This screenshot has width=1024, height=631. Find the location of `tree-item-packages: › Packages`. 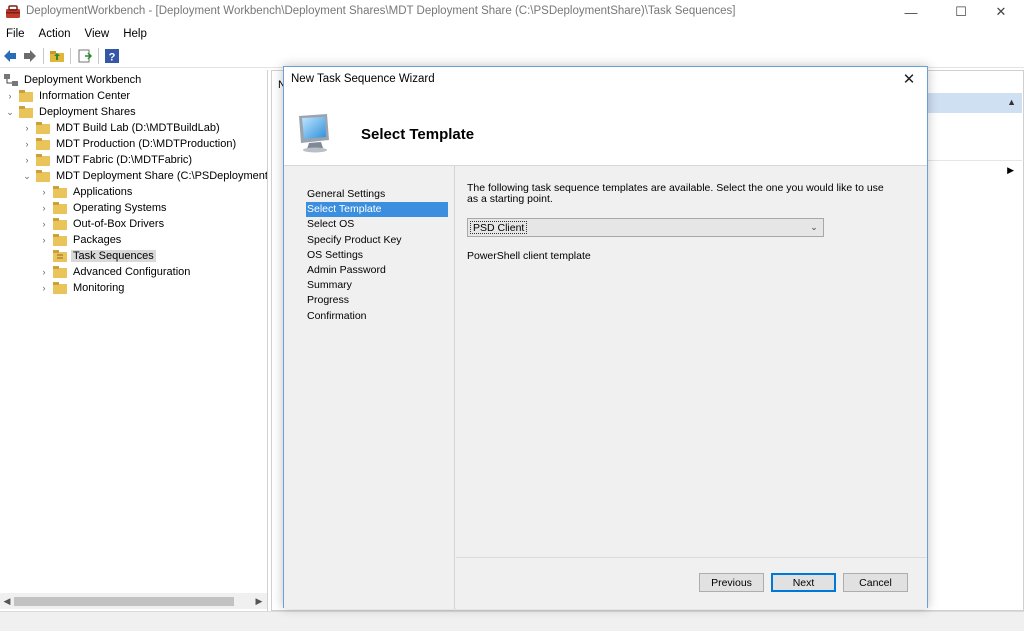

tree-item-packages: › Packages is located at coordinates (80, 240).